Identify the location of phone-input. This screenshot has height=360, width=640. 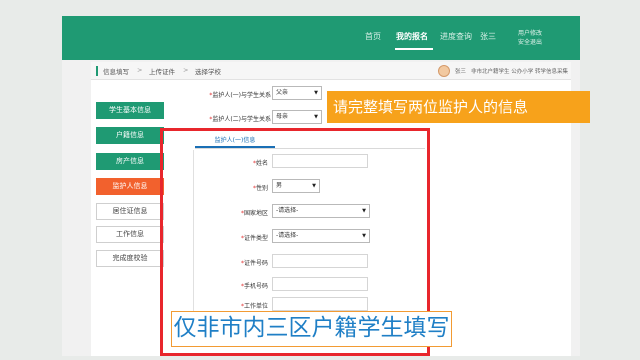
(320, 284).